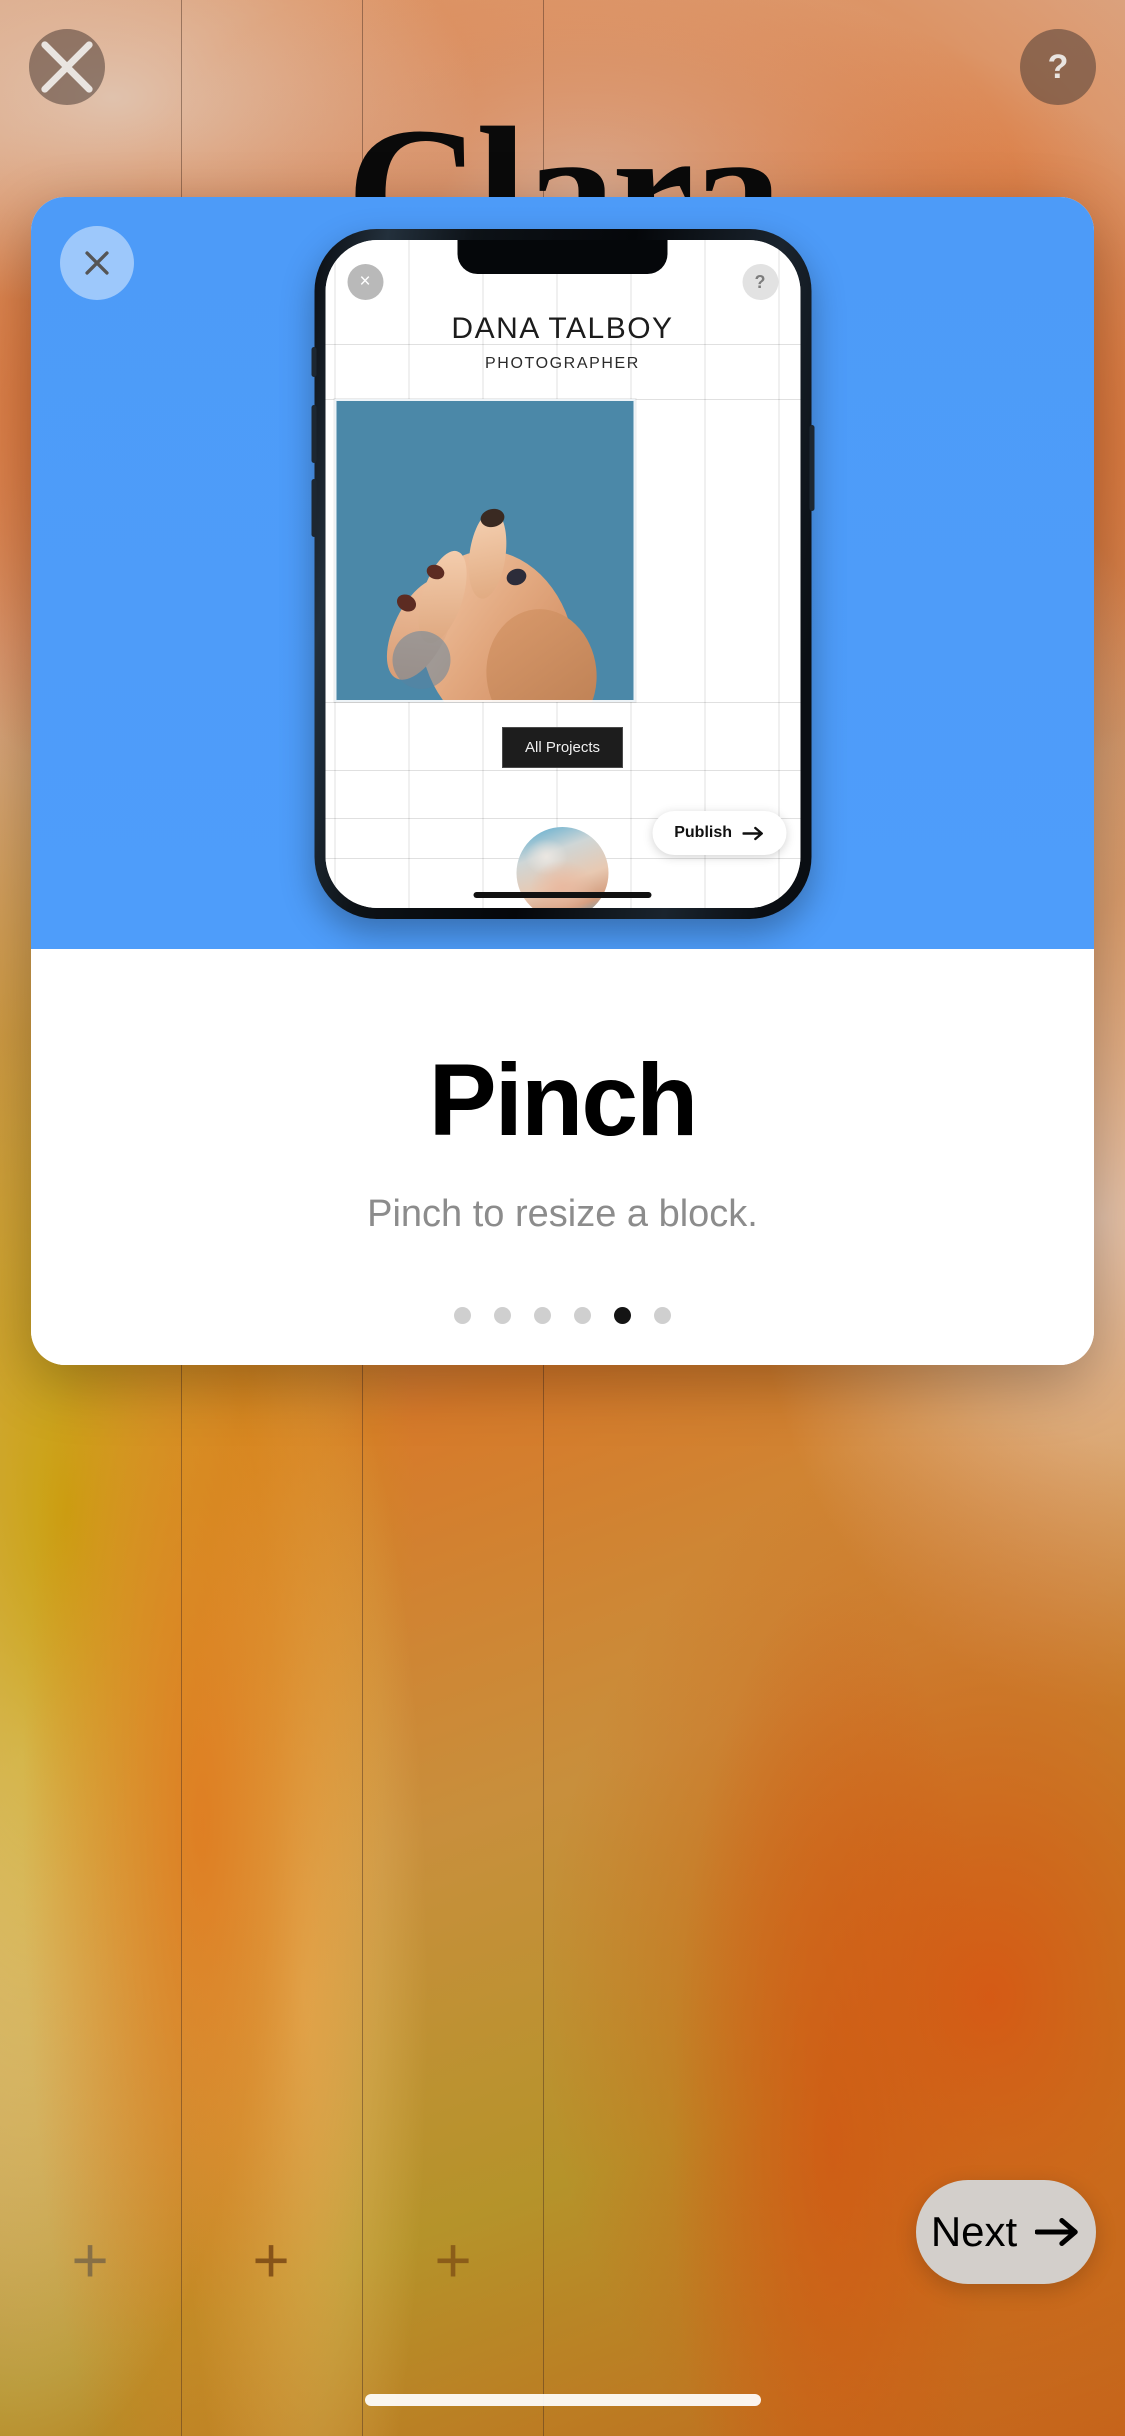  What do you see at coordinates (974, 2231) in the screenshot?
I see `next-label: Next` at bounding box center [974, 2231].